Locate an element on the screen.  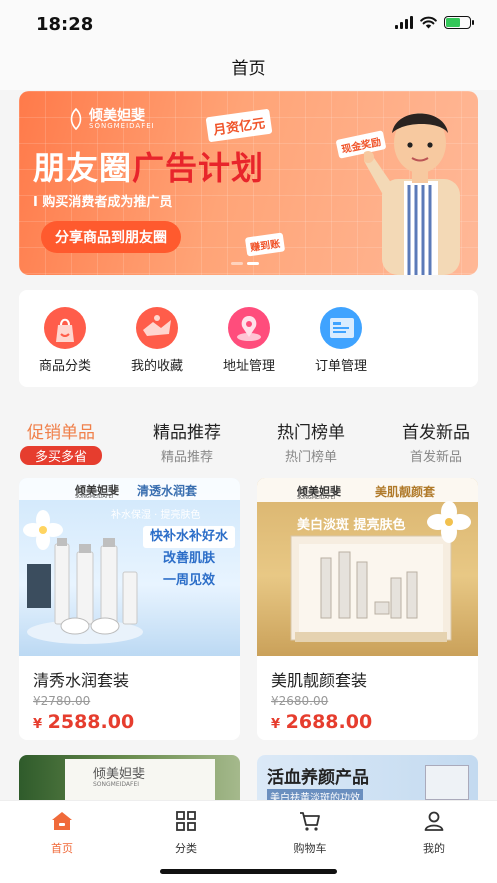
product-image-slogan: 改善肌肤 is located at coordinates (188, 558).